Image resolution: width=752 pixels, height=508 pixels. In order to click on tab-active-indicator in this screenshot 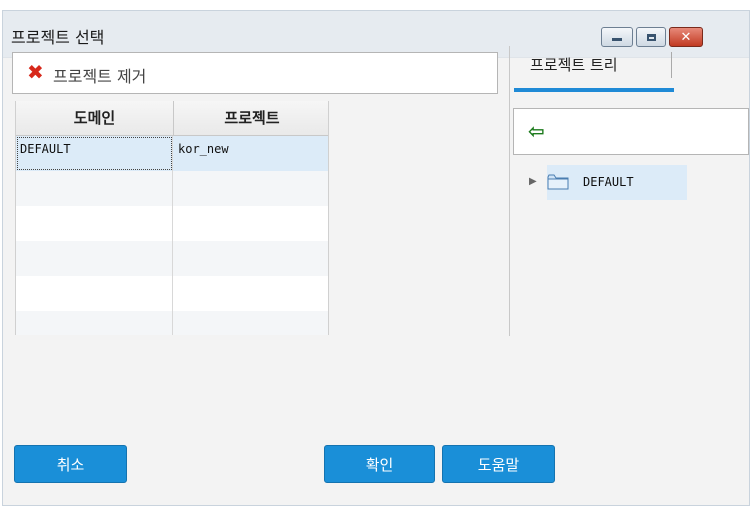, I will do `click(594, 90)`.